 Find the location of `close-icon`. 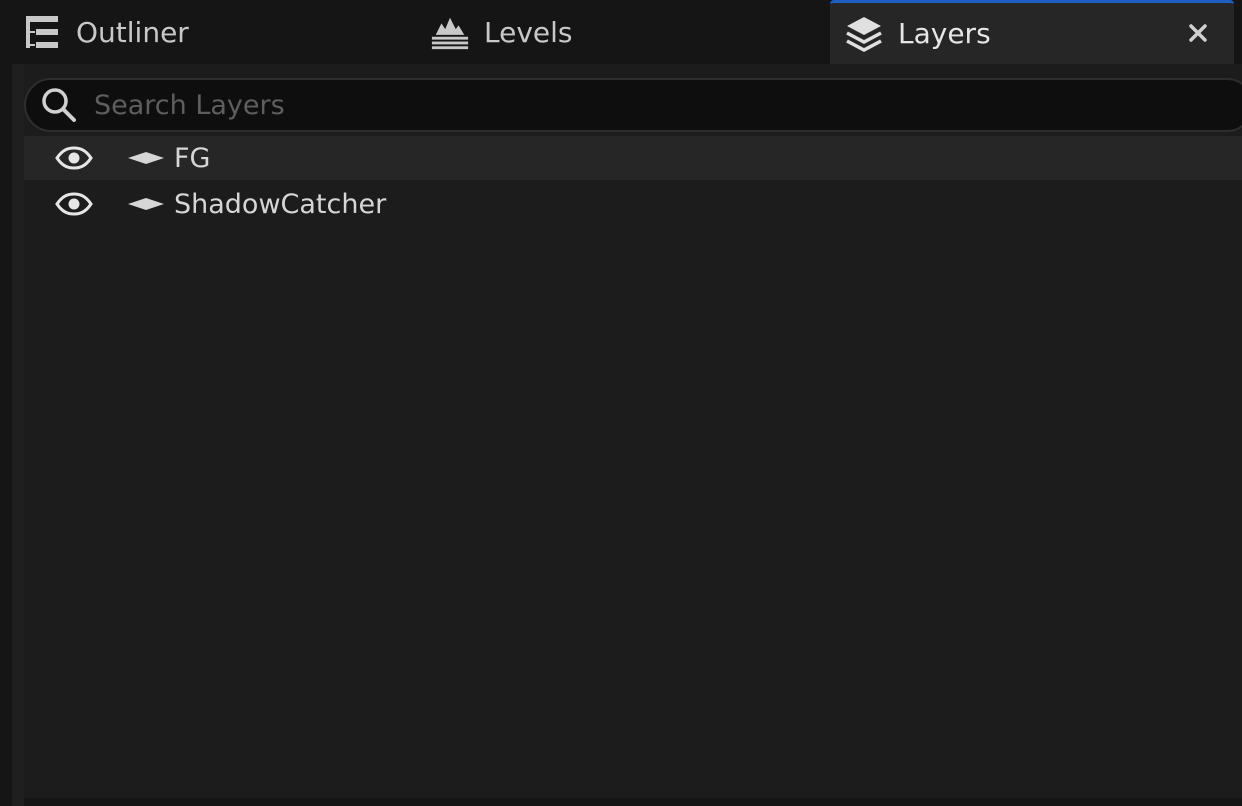

close-icon is located at coordinates (1198, 33).